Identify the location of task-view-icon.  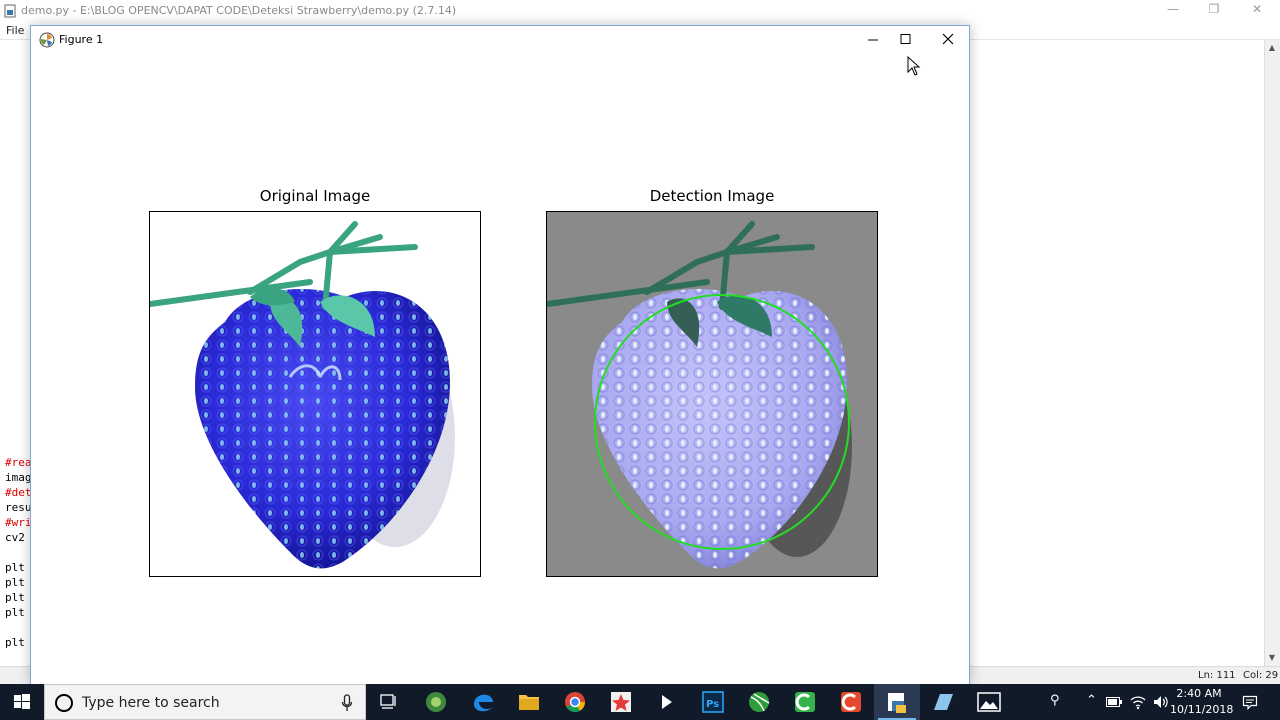
(388, 701).